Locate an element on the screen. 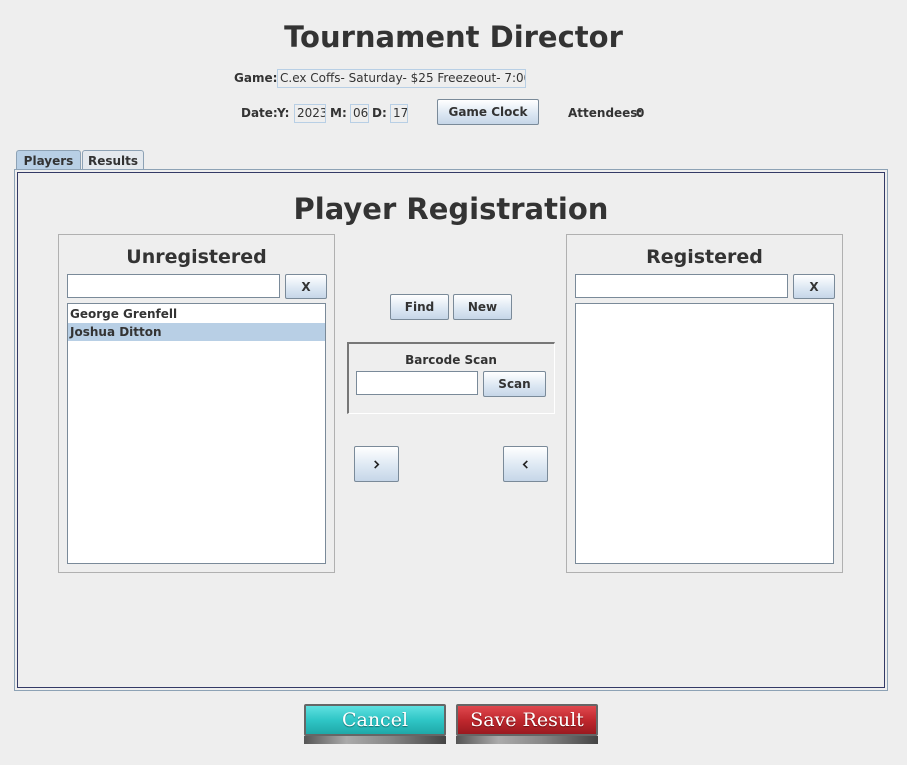 The width and height of the screenshot is (907, 765). save-button-base is located at coordinates (527, 740).